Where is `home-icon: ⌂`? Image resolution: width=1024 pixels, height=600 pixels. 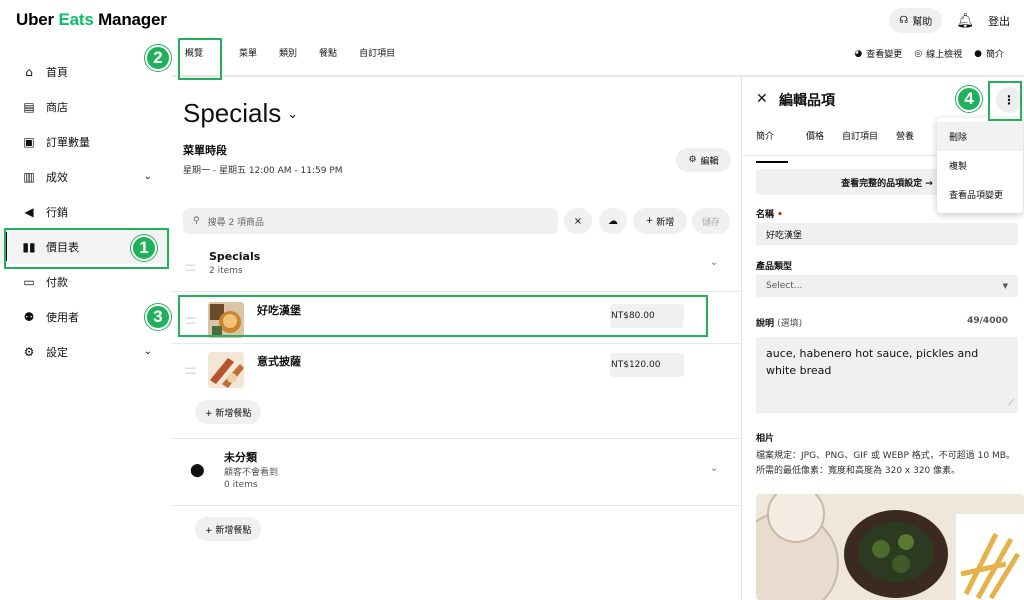 home-icon: ⌂ is located at coordinates (29, 71).